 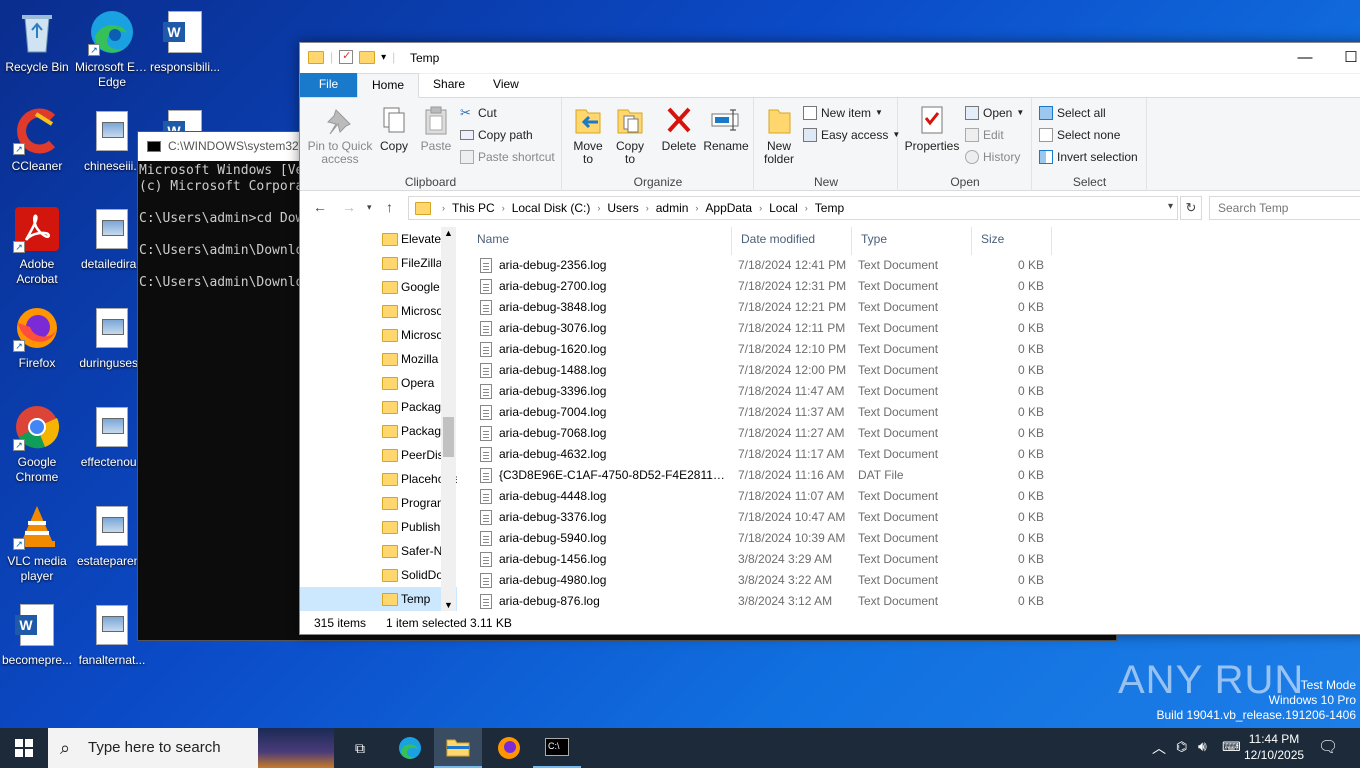 I want to click on scroll-down-icon: ▼, so click(x=448, y=605).